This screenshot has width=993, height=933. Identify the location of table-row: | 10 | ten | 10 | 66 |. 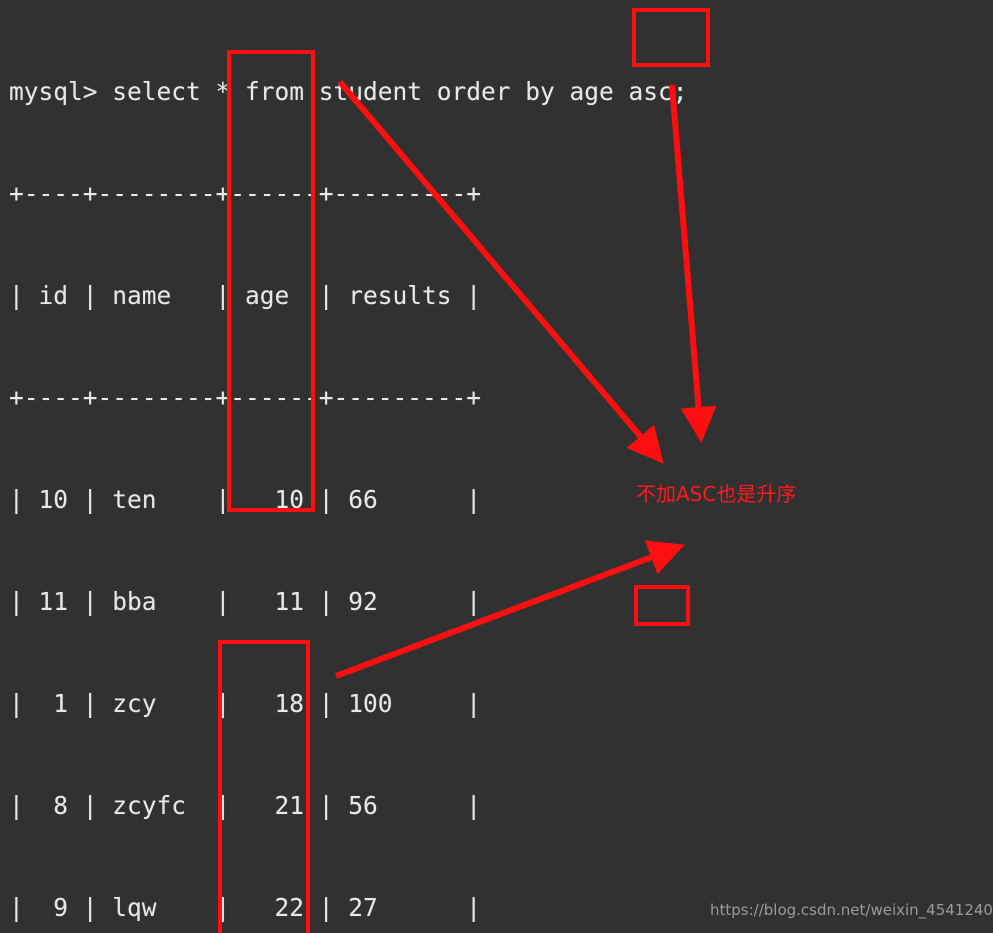
(245, 499).